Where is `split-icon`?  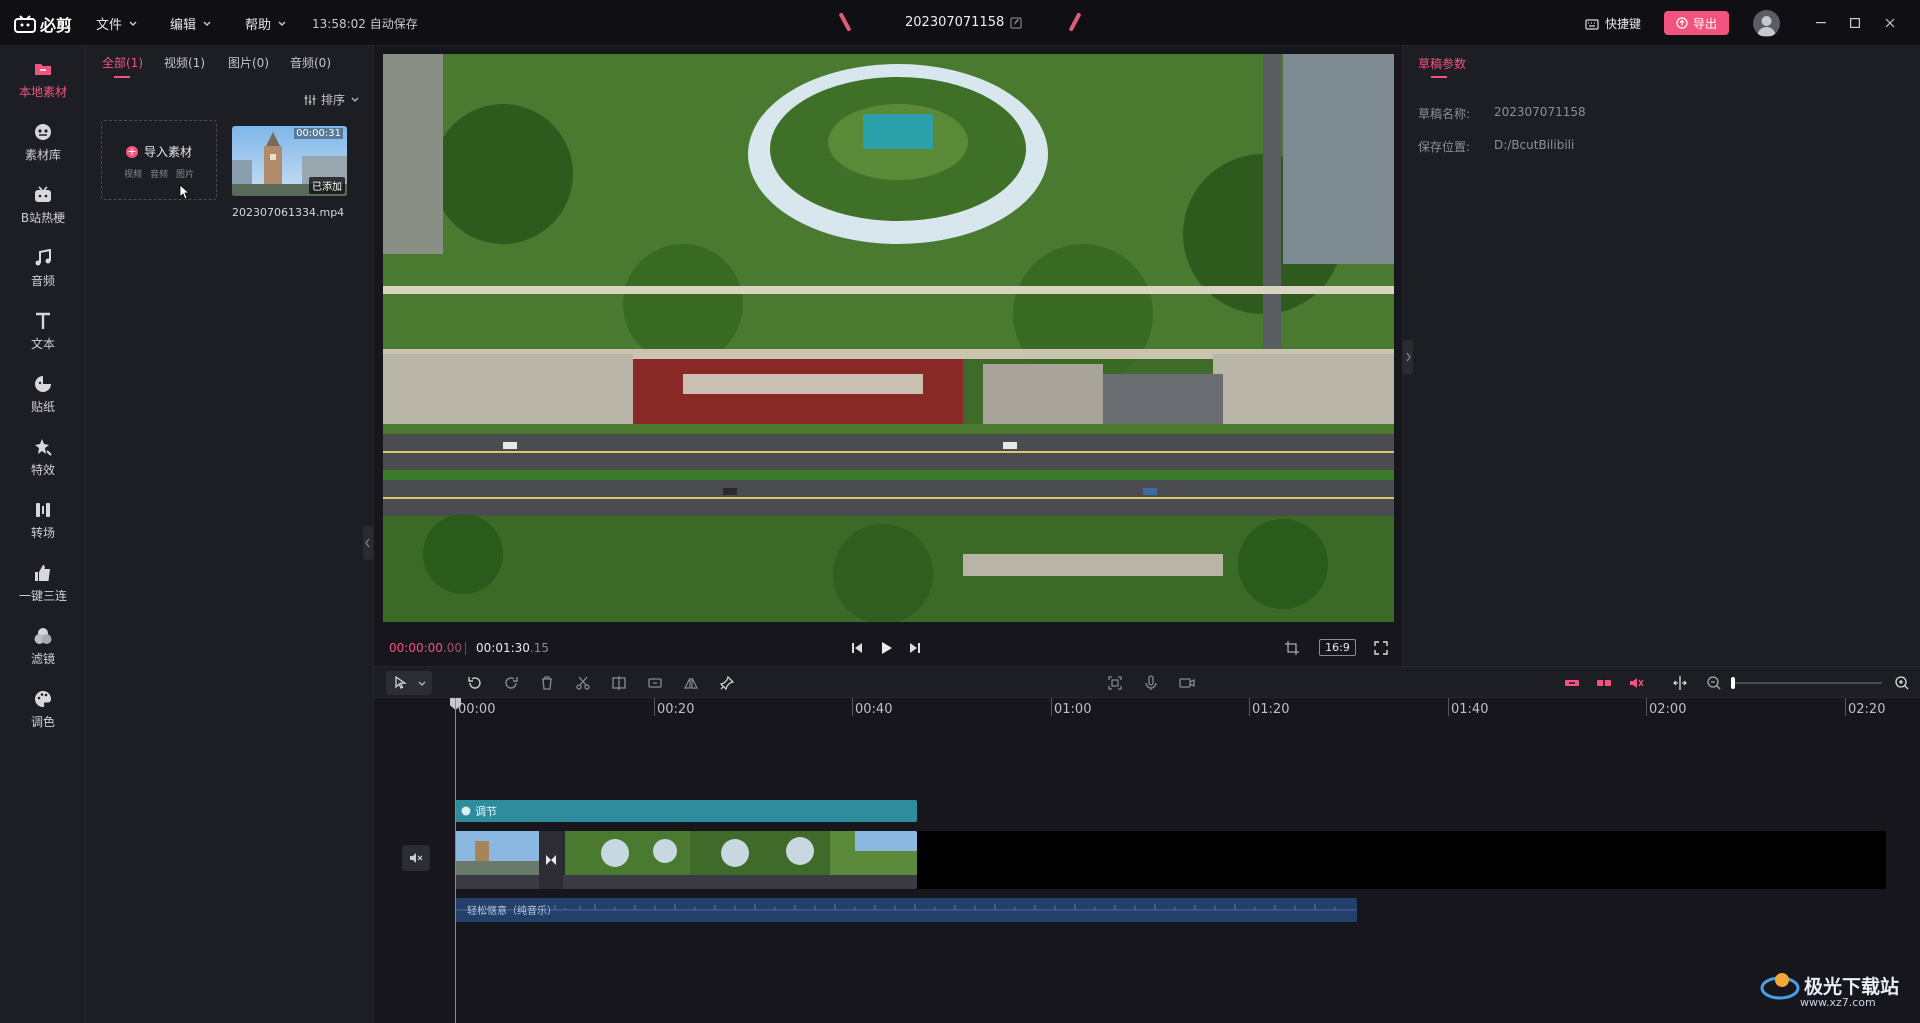 split-icon is located at coordinates (619, 683).